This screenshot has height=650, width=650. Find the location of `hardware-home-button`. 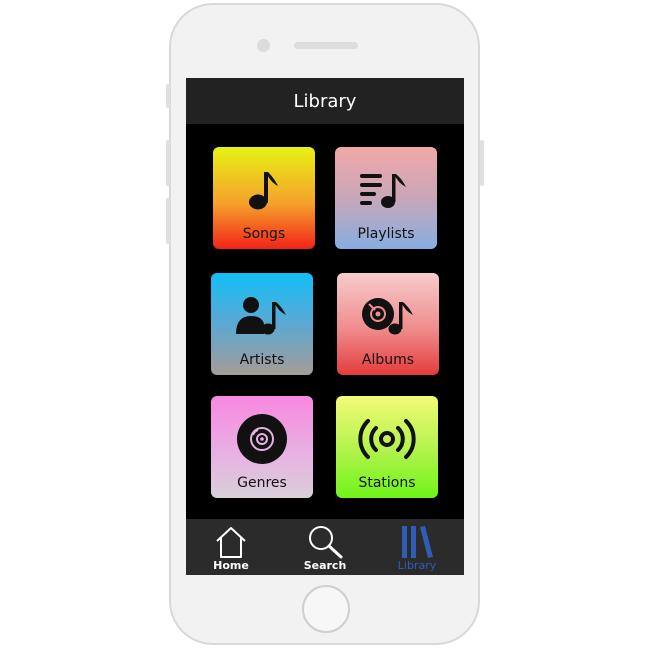

hardware-home-button is located at coordinates (326, 609).